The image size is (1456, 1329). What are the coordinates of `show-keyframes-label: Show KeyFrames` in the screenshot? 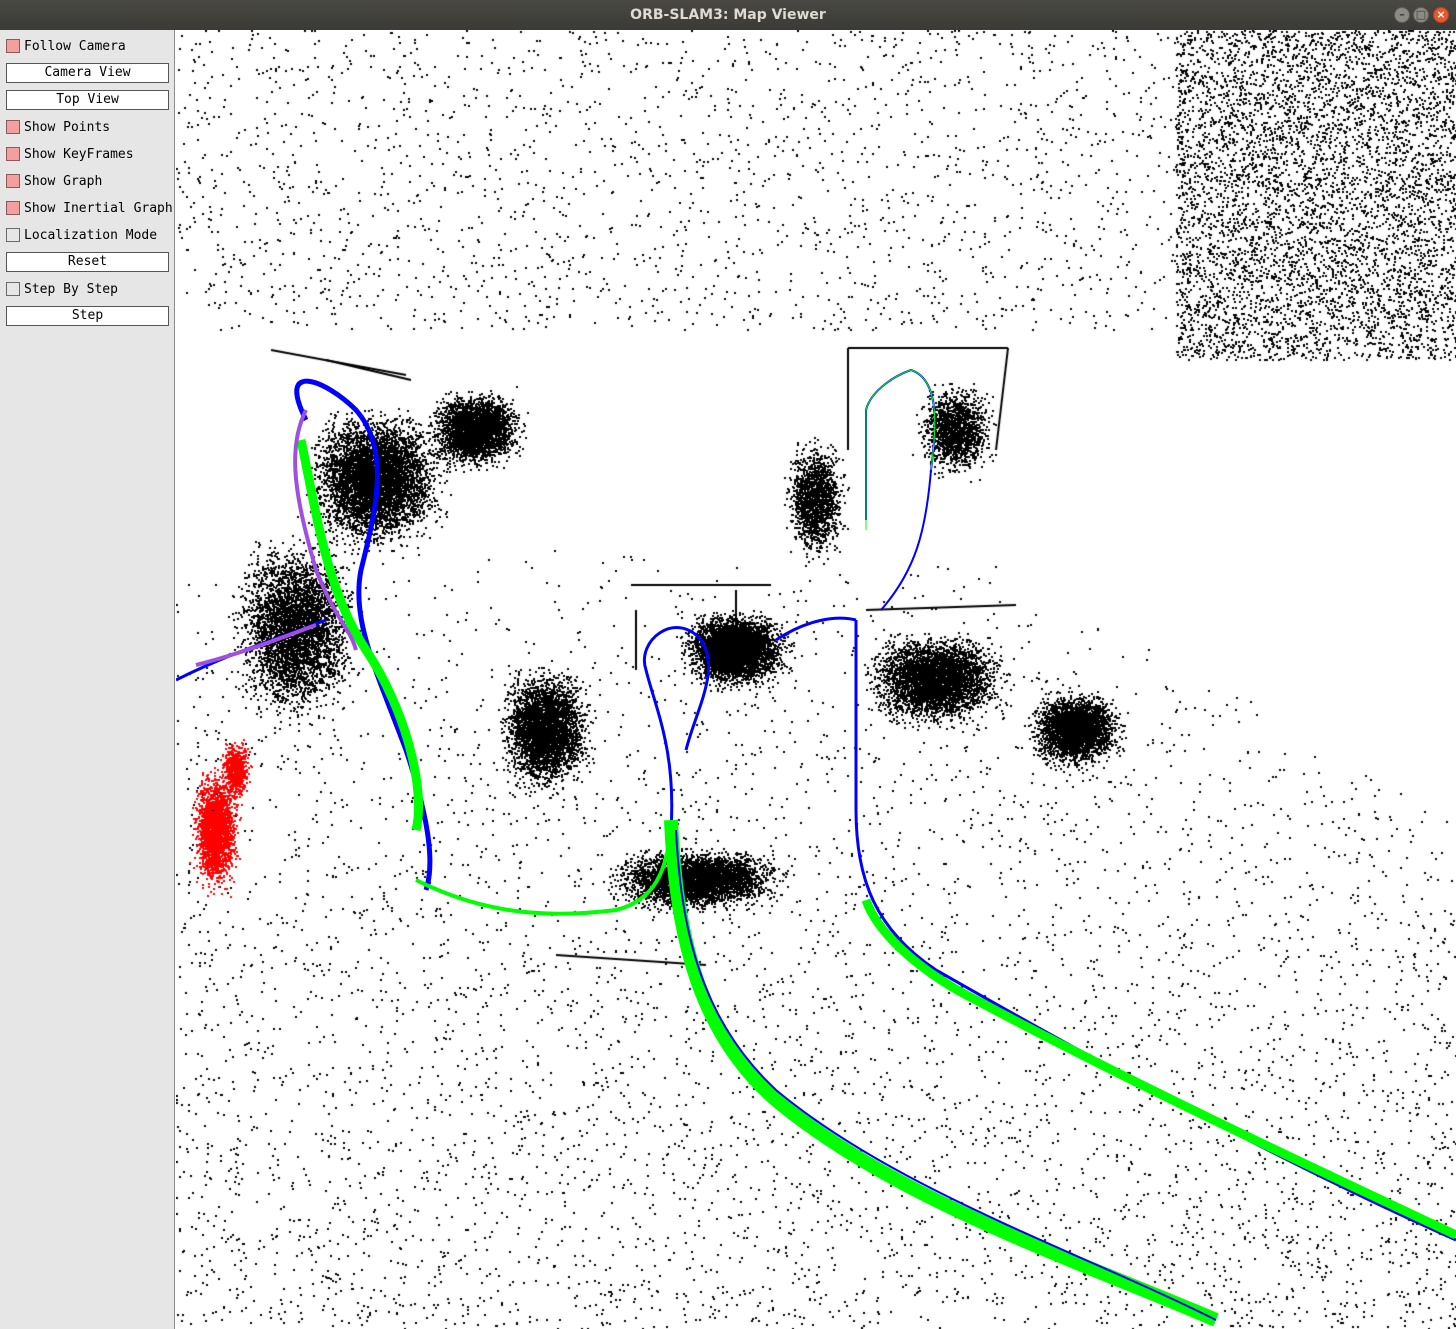 It's located at (79, 154).